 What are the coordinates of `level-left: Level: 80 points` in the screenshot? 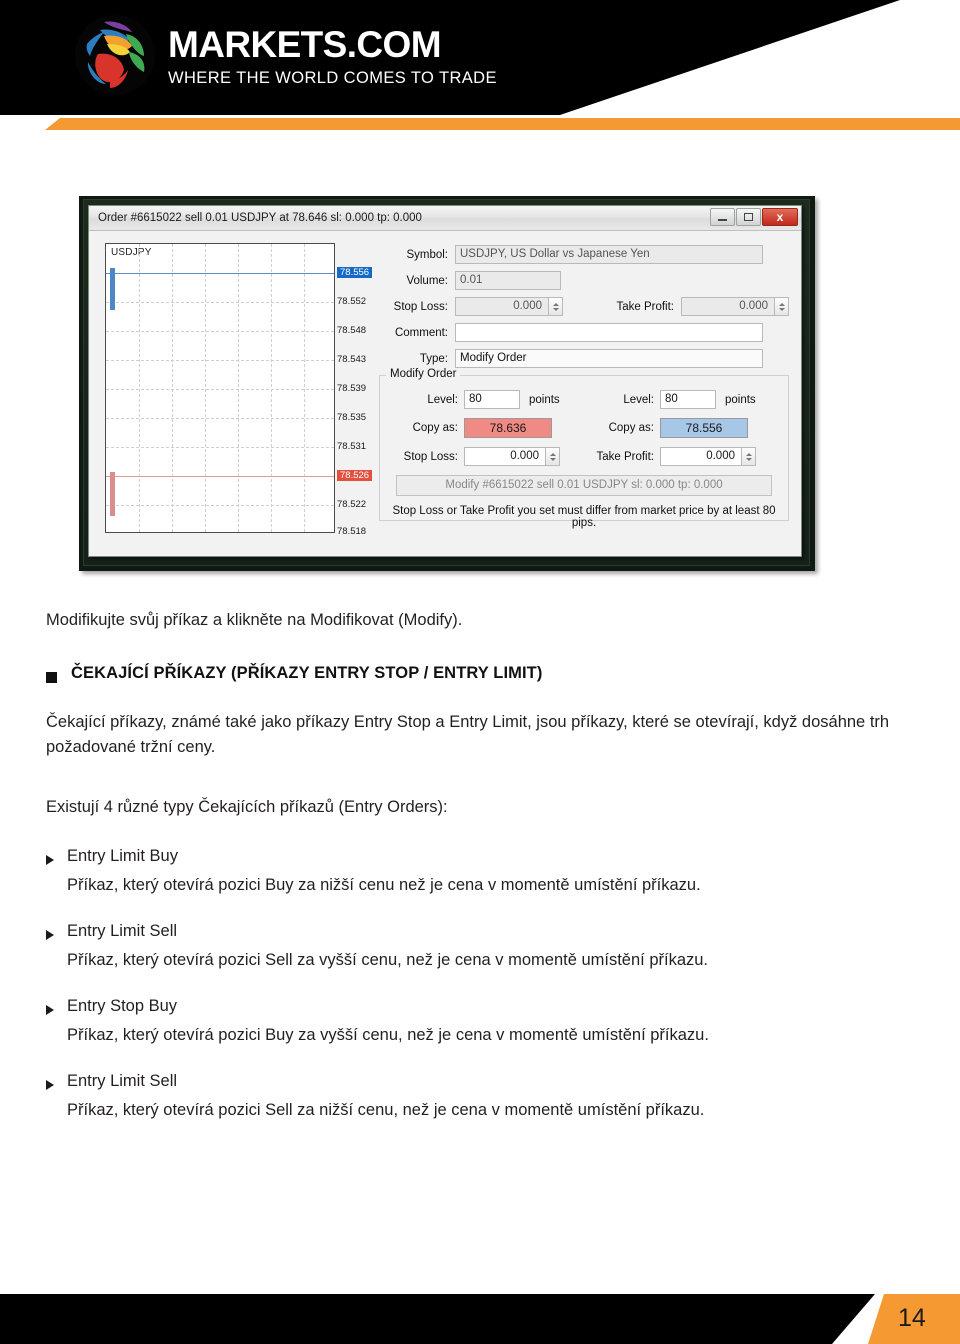 It's located at (486, 399).